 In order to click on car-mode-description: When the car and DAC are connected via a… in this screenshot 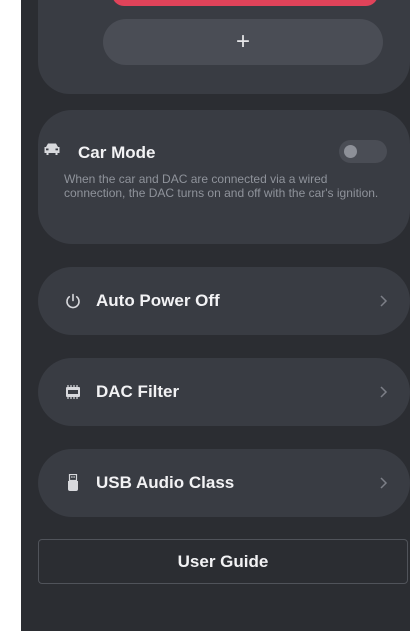, I will do `click(221, 186)`.